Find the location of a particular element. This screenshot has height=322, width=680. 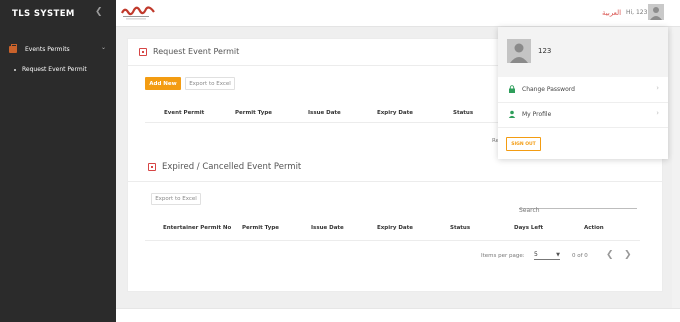

col-entertainer-permit-no: Entertainer Permit No is located at coordinates (197, 228).